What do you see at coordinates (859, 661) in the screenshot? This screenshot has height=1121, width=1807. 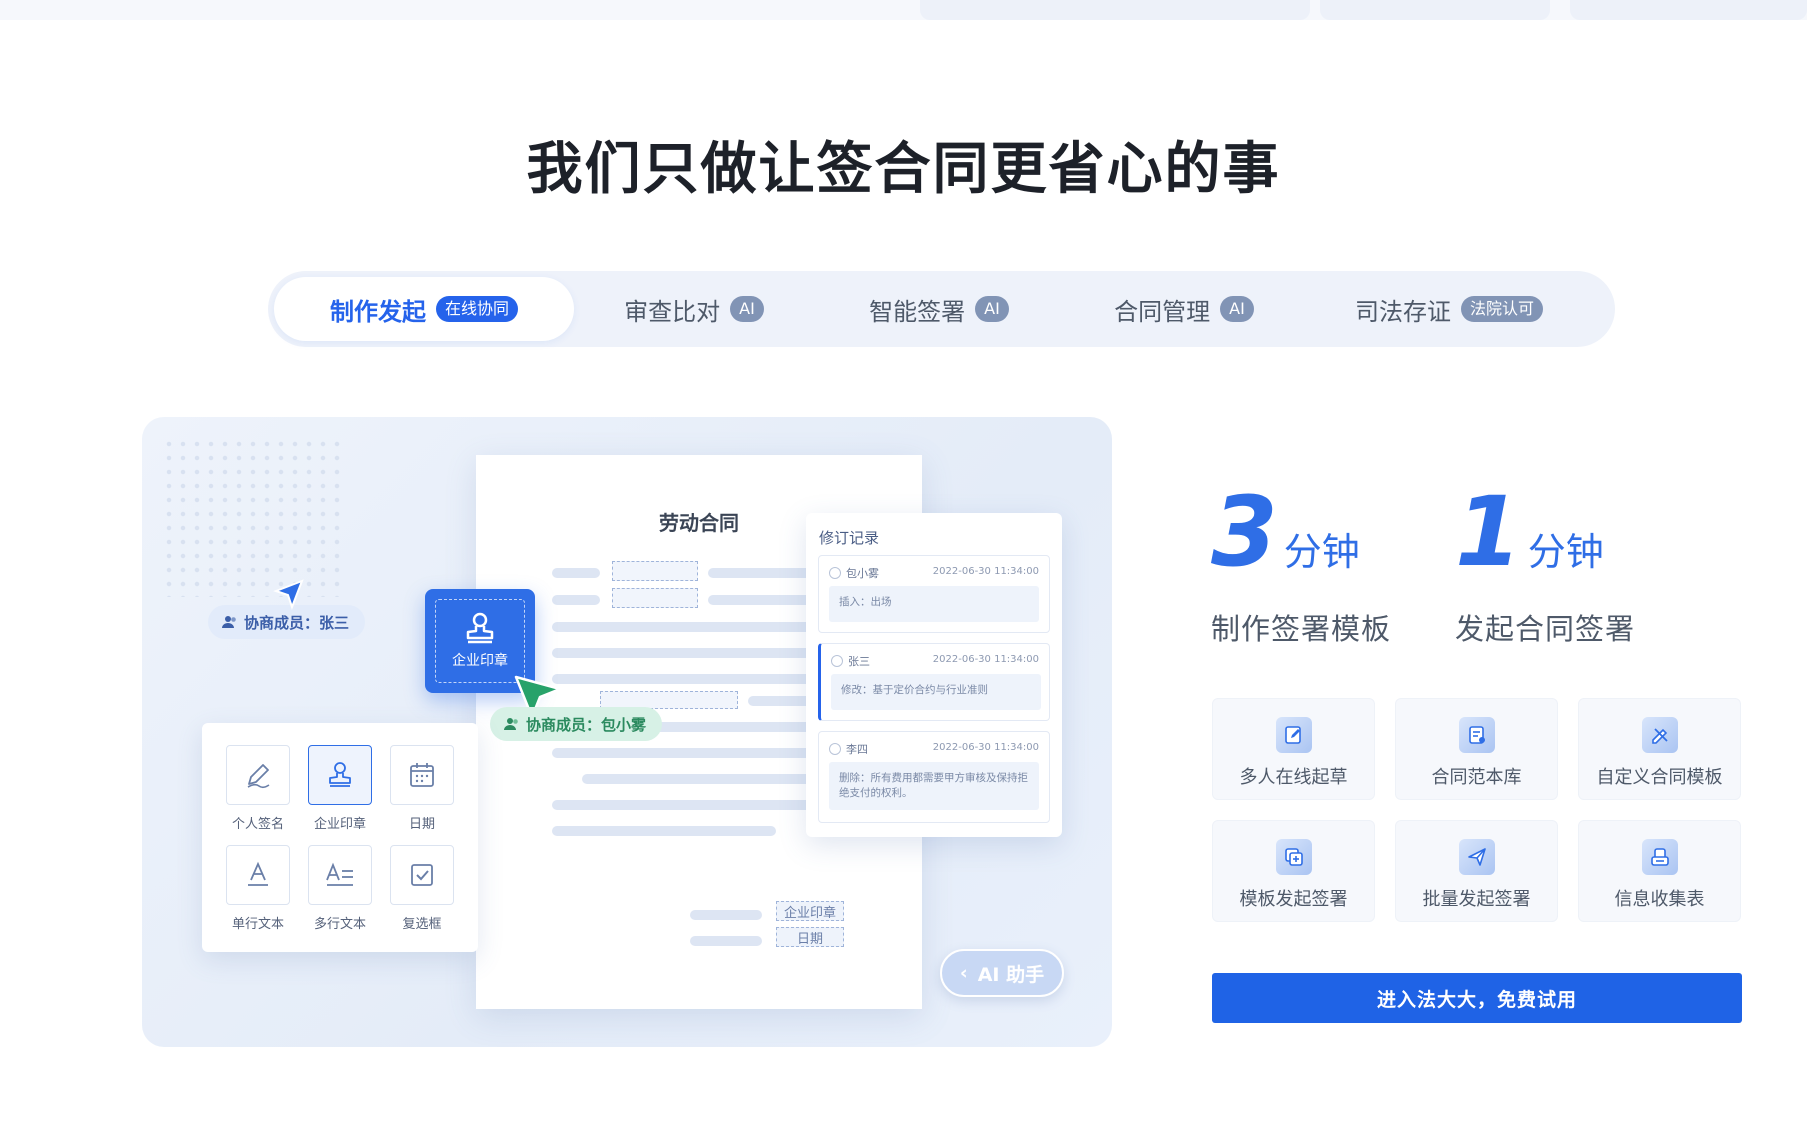 I see `revision-user-name: 张三` at bounding box center [859, 661].